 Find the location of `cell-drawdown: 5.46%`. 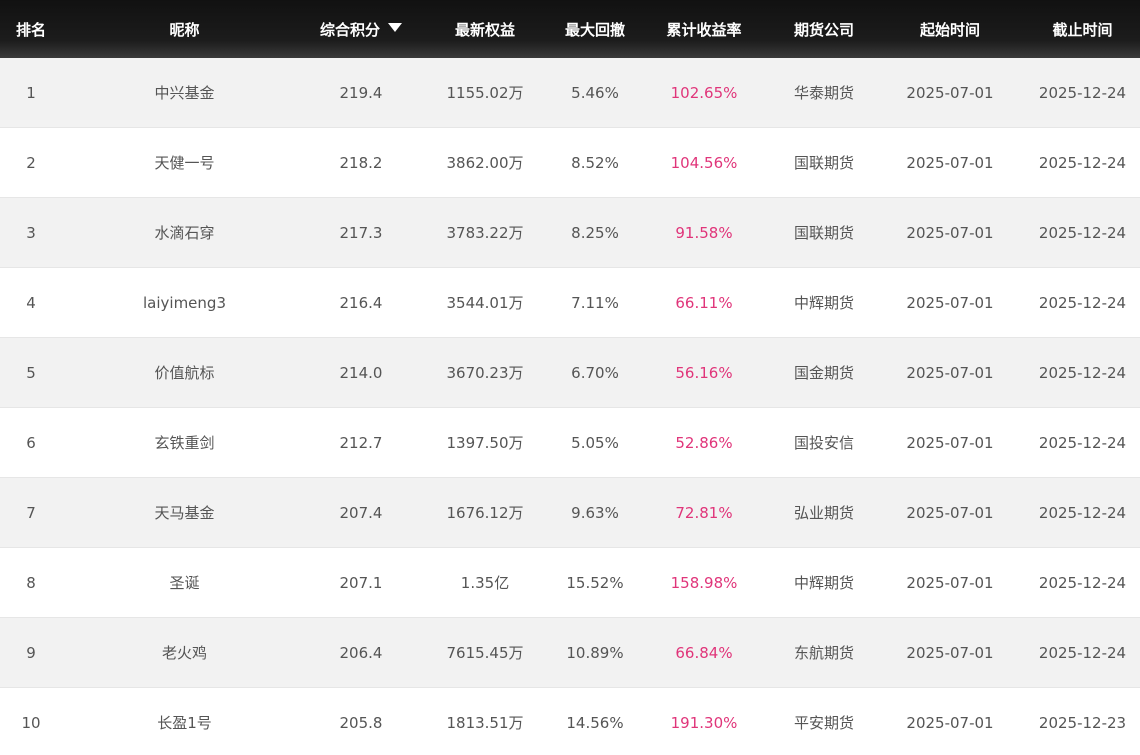

cell-drawdown: 5.46% is located at coordinates (595, 93).